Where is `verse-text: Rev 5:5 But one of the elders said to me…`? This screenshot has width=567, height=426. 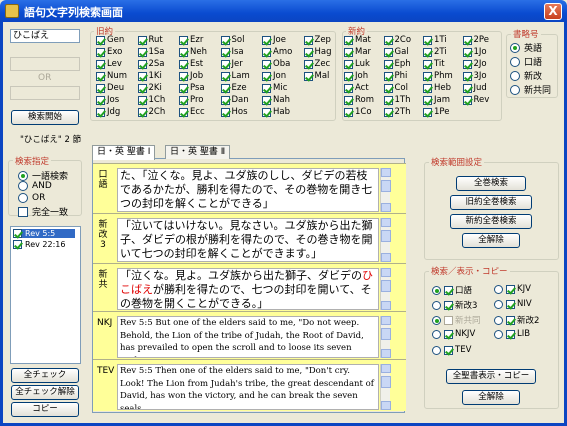
verse-text: Rev 5:5 But one of the elders said to me… is located at coordinates (248, 337).